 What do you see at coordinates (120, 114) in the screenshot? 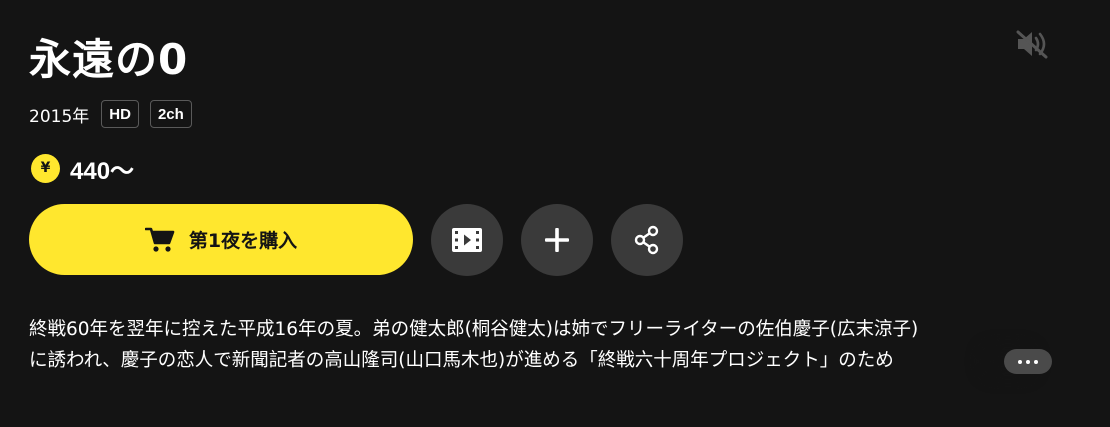
I see `quality-badge: HD` at bounding box center [120, 114].